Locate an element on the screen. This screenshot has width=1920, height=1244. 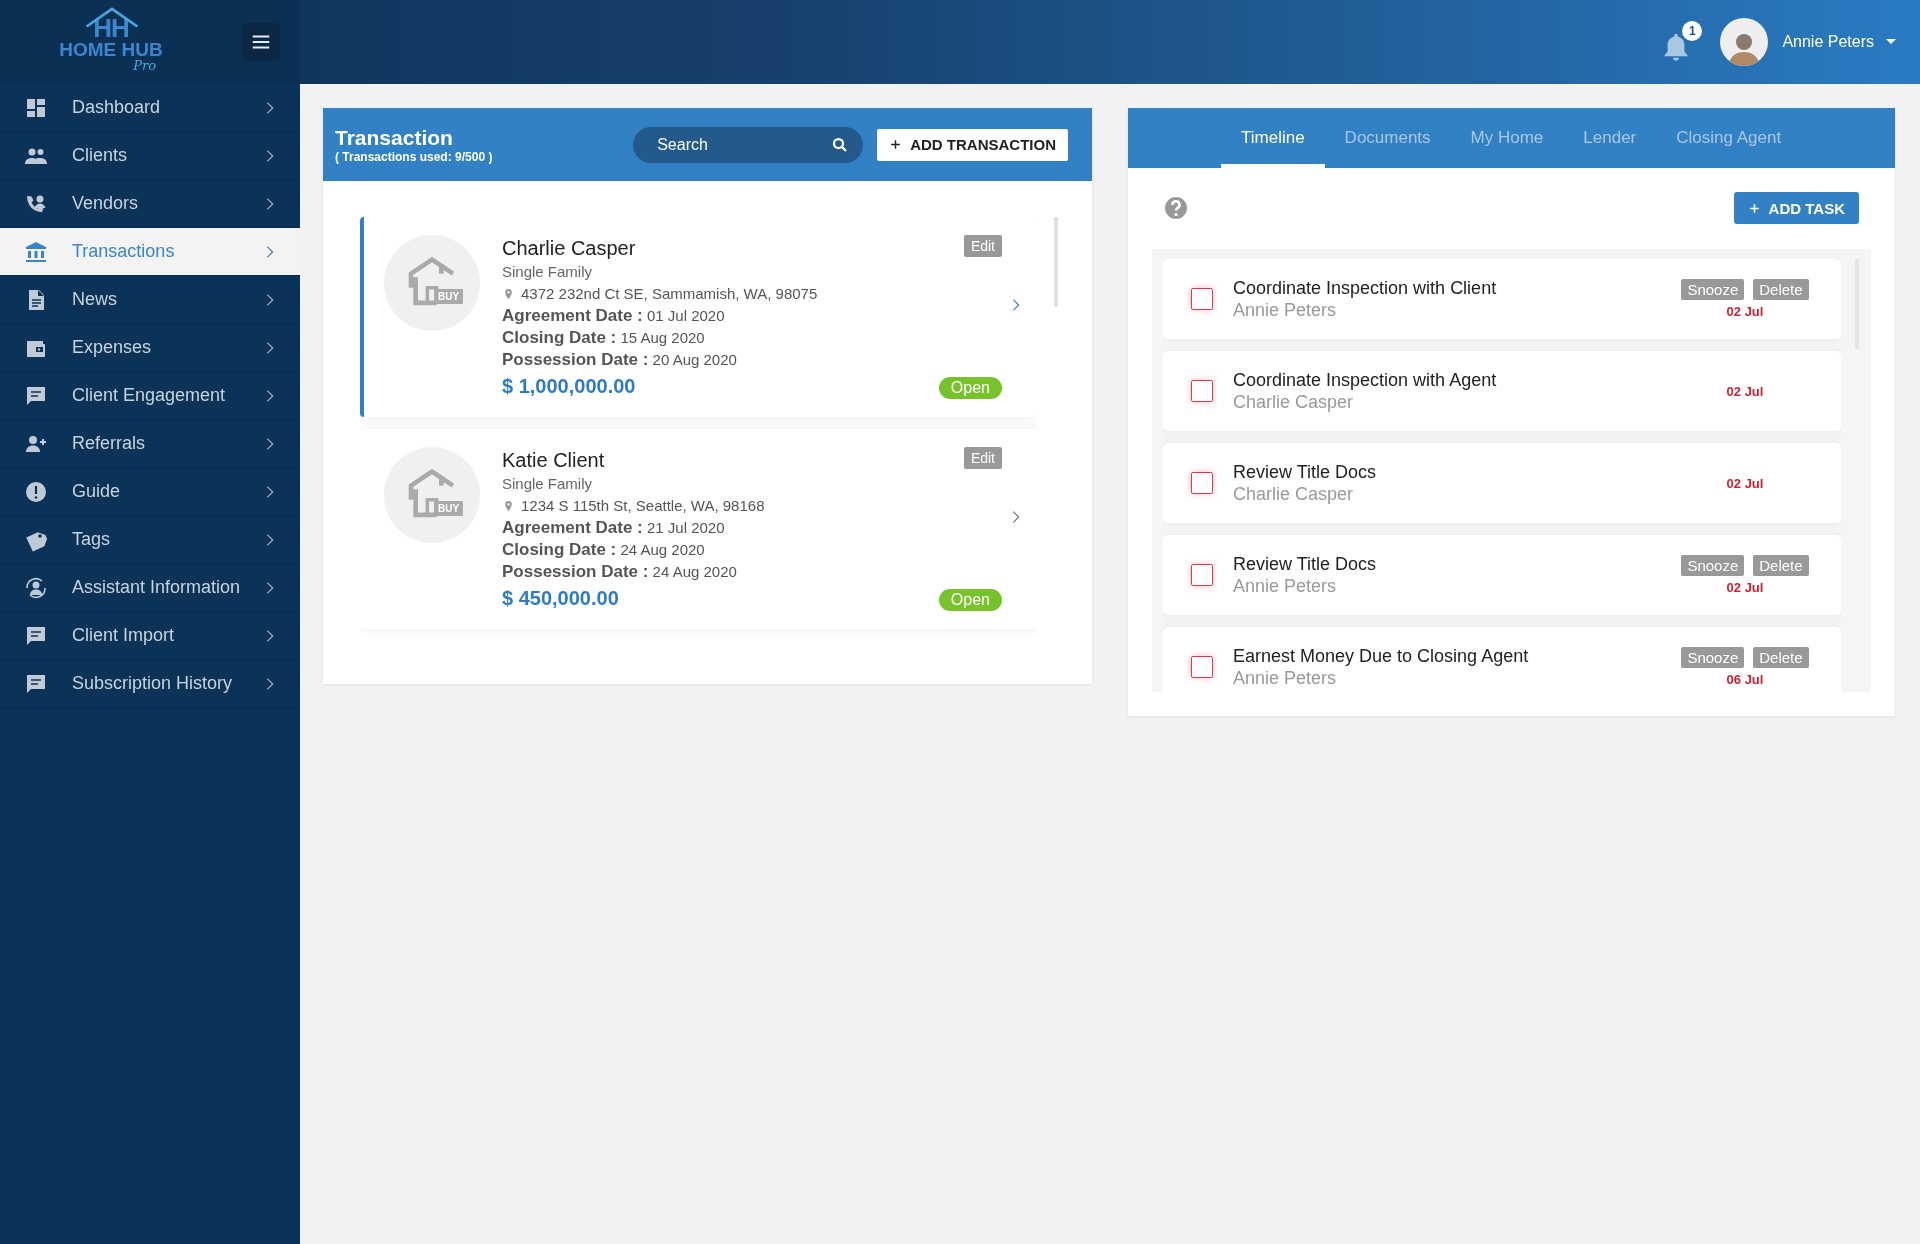
logo-tagline: Pro is located at coordinates (144, 66).